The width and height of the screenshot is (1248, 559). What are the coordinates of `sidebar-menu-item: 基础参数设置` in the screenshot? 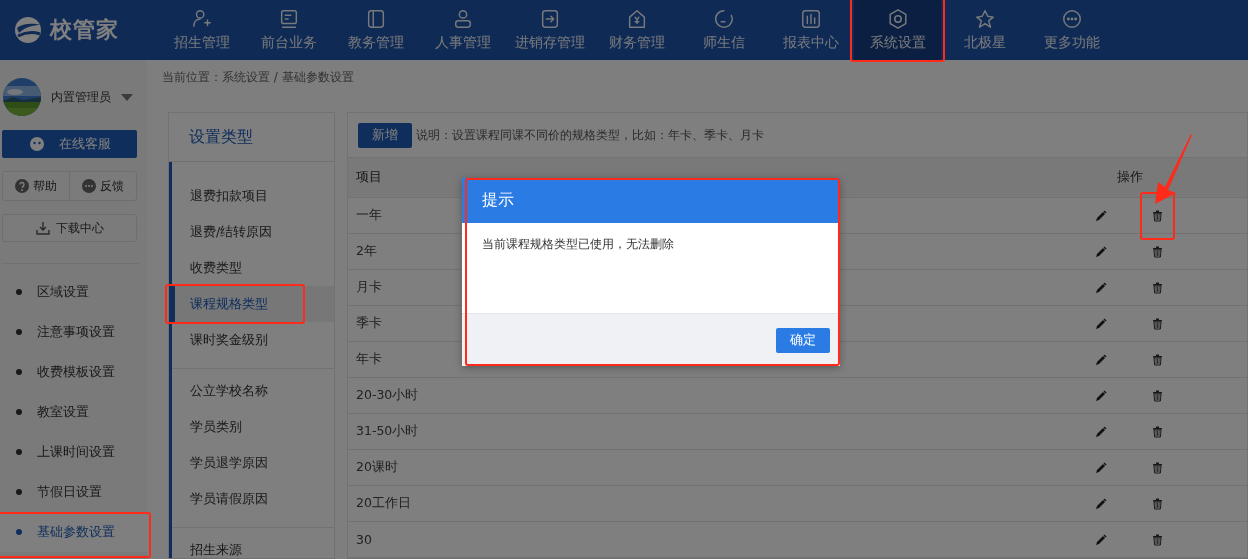 It's located at (73, 532).